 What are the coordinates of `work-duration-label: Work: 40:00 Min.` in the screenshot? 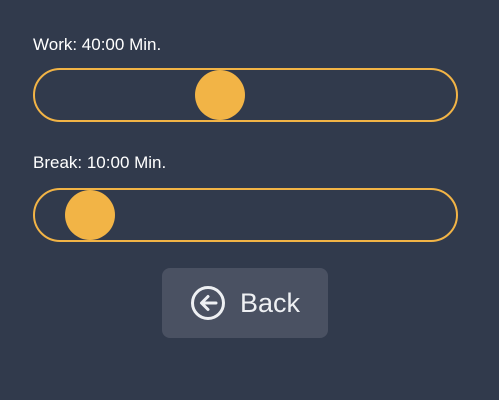 It's located at (97, 44).